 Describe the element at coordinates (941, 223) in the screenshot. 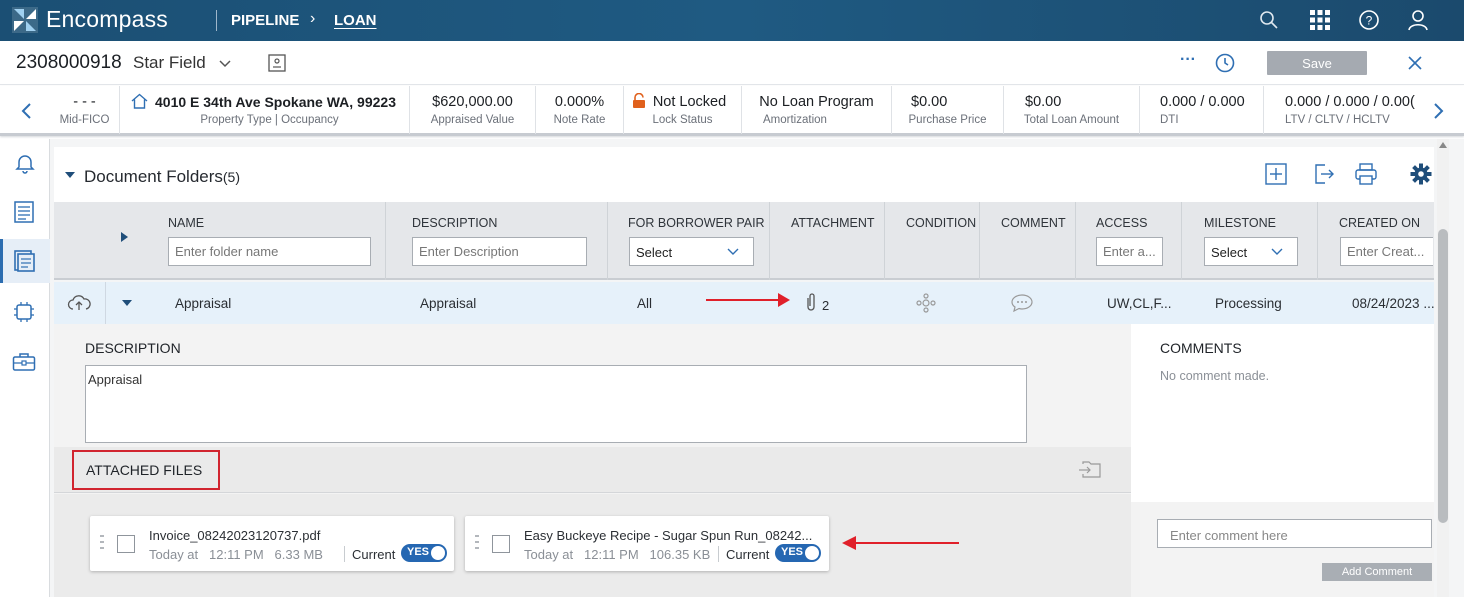

I see `col-condition: CONDITION` at that location.